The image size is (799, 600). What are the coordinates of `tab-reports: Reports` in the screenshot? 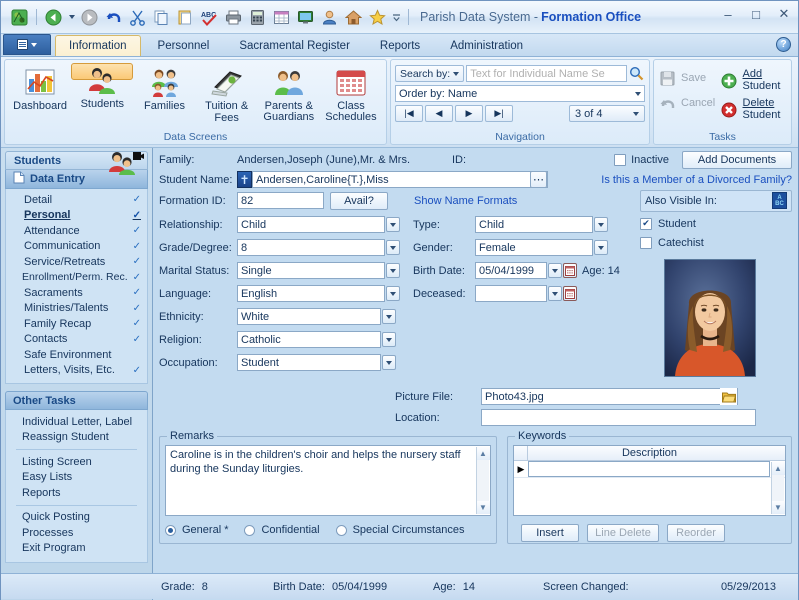 It's located at (400, 45).